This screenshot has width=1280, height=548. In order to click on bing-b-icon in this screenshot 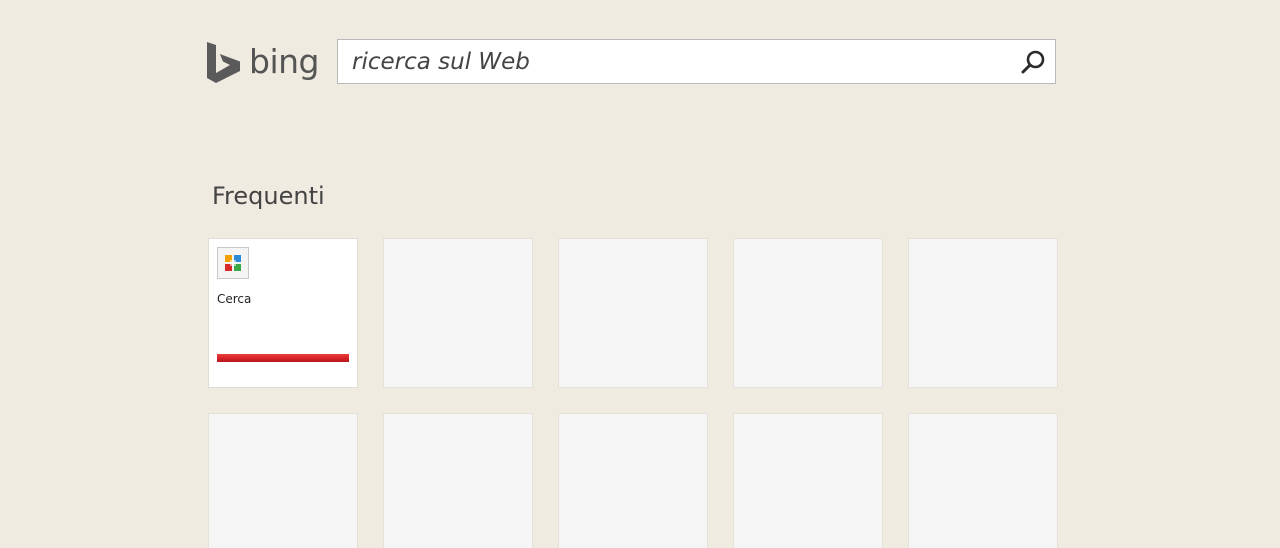, I will do `click(223, 62)`.